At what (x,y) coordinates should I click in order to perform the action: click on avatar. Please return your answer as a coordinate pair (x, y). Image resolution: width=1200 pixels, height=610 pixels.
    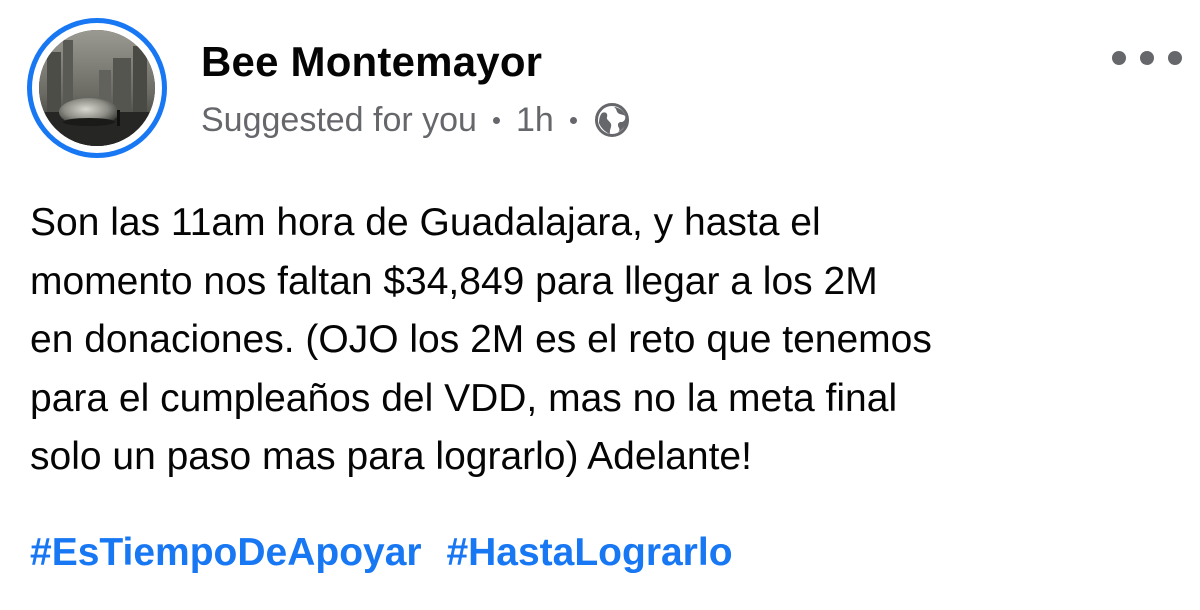
    Looking at the image, I should click on (97, 88).